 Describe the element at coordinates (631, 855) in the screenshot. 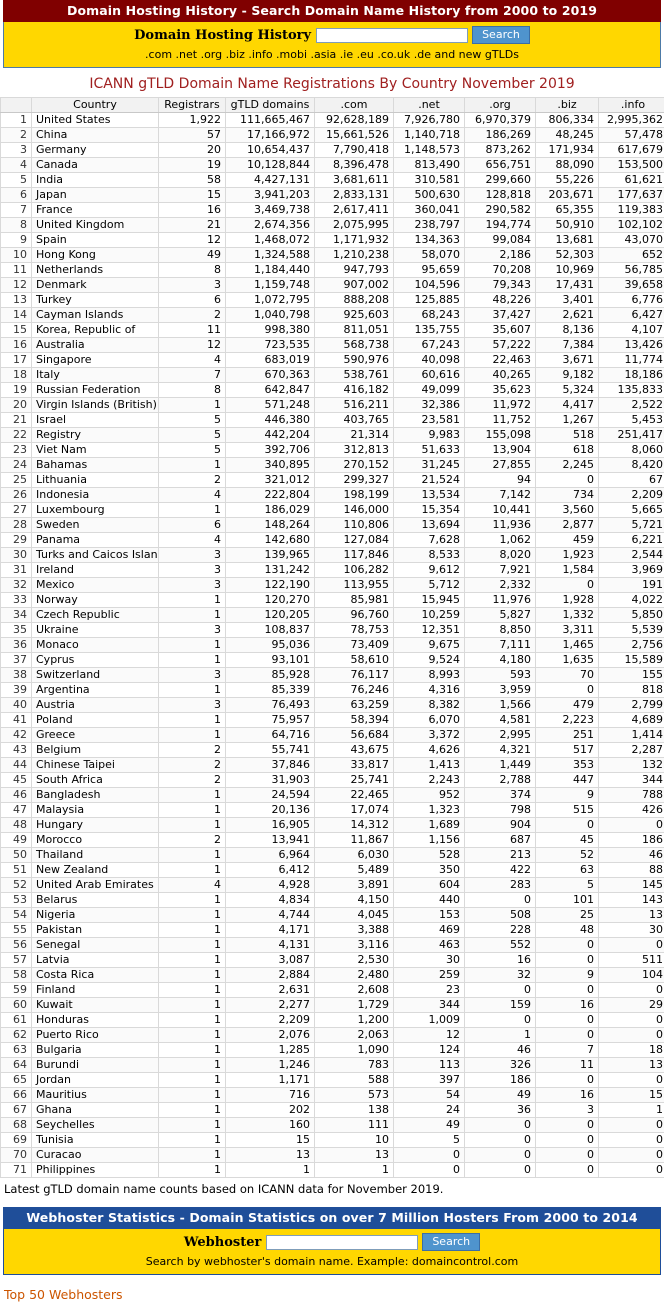

I see `cell-info: 46` at that location.